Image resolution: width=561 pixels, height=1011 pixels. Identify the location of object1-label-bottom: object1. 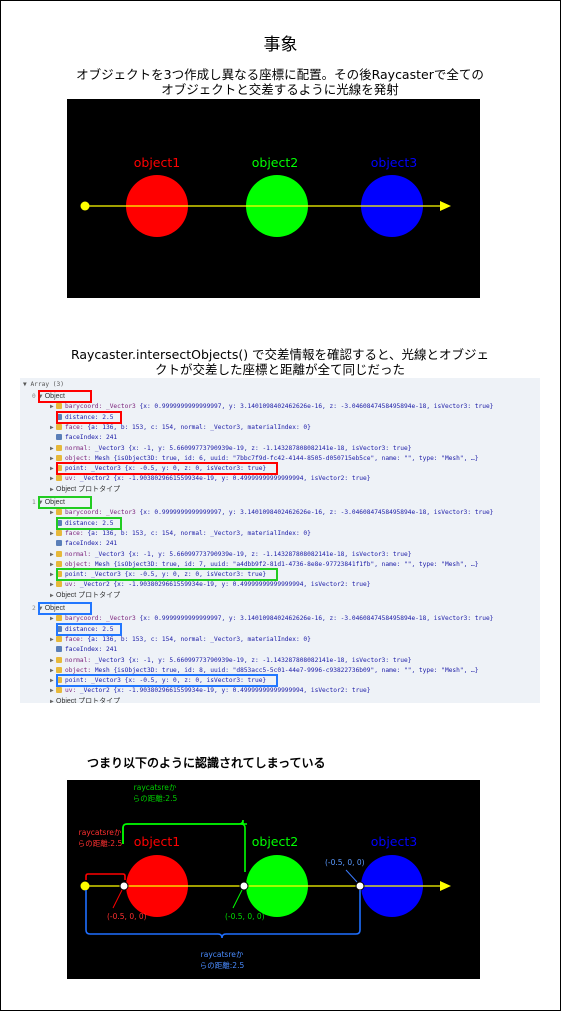
(157, 841).